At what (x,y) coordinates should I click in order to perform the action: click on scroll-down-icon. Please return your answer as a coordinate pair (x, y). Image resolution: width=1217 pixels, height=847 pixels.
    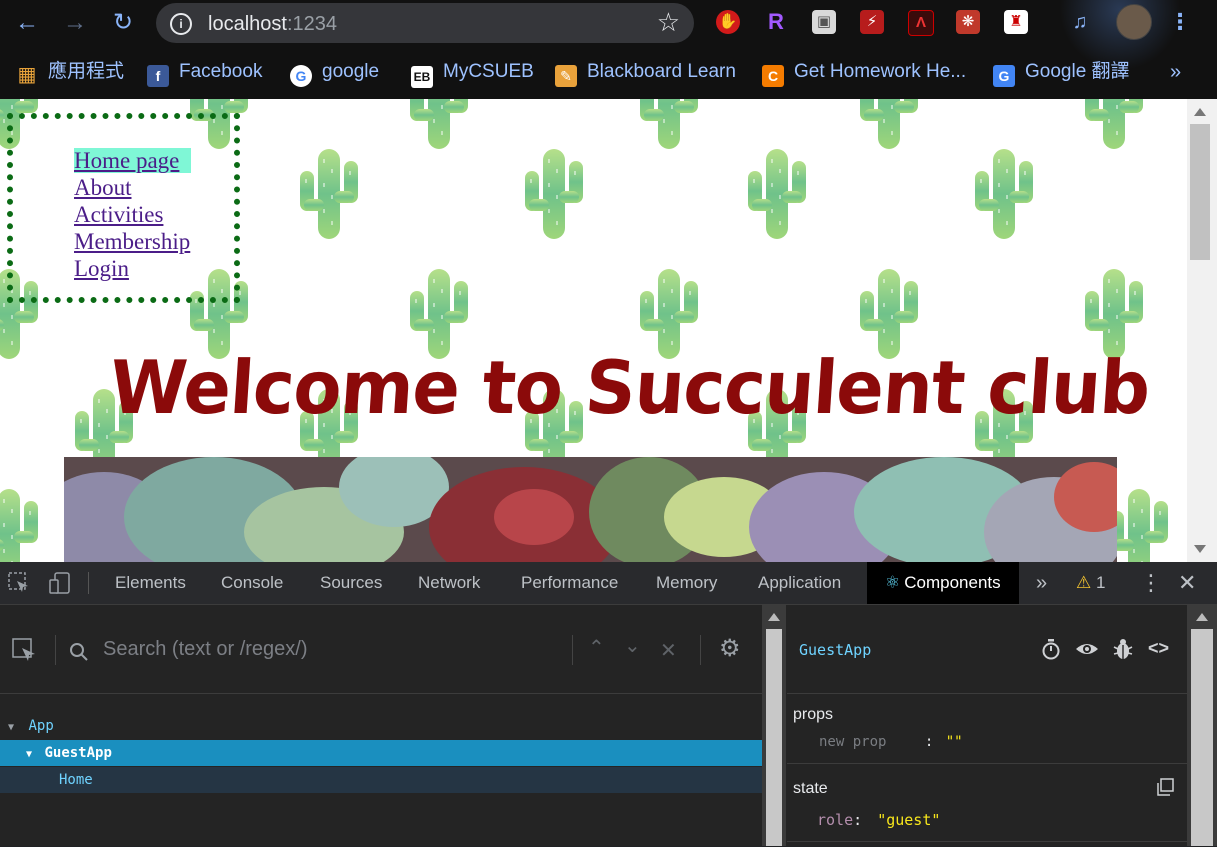
    Looking at the image, I should click on (1200, 549).